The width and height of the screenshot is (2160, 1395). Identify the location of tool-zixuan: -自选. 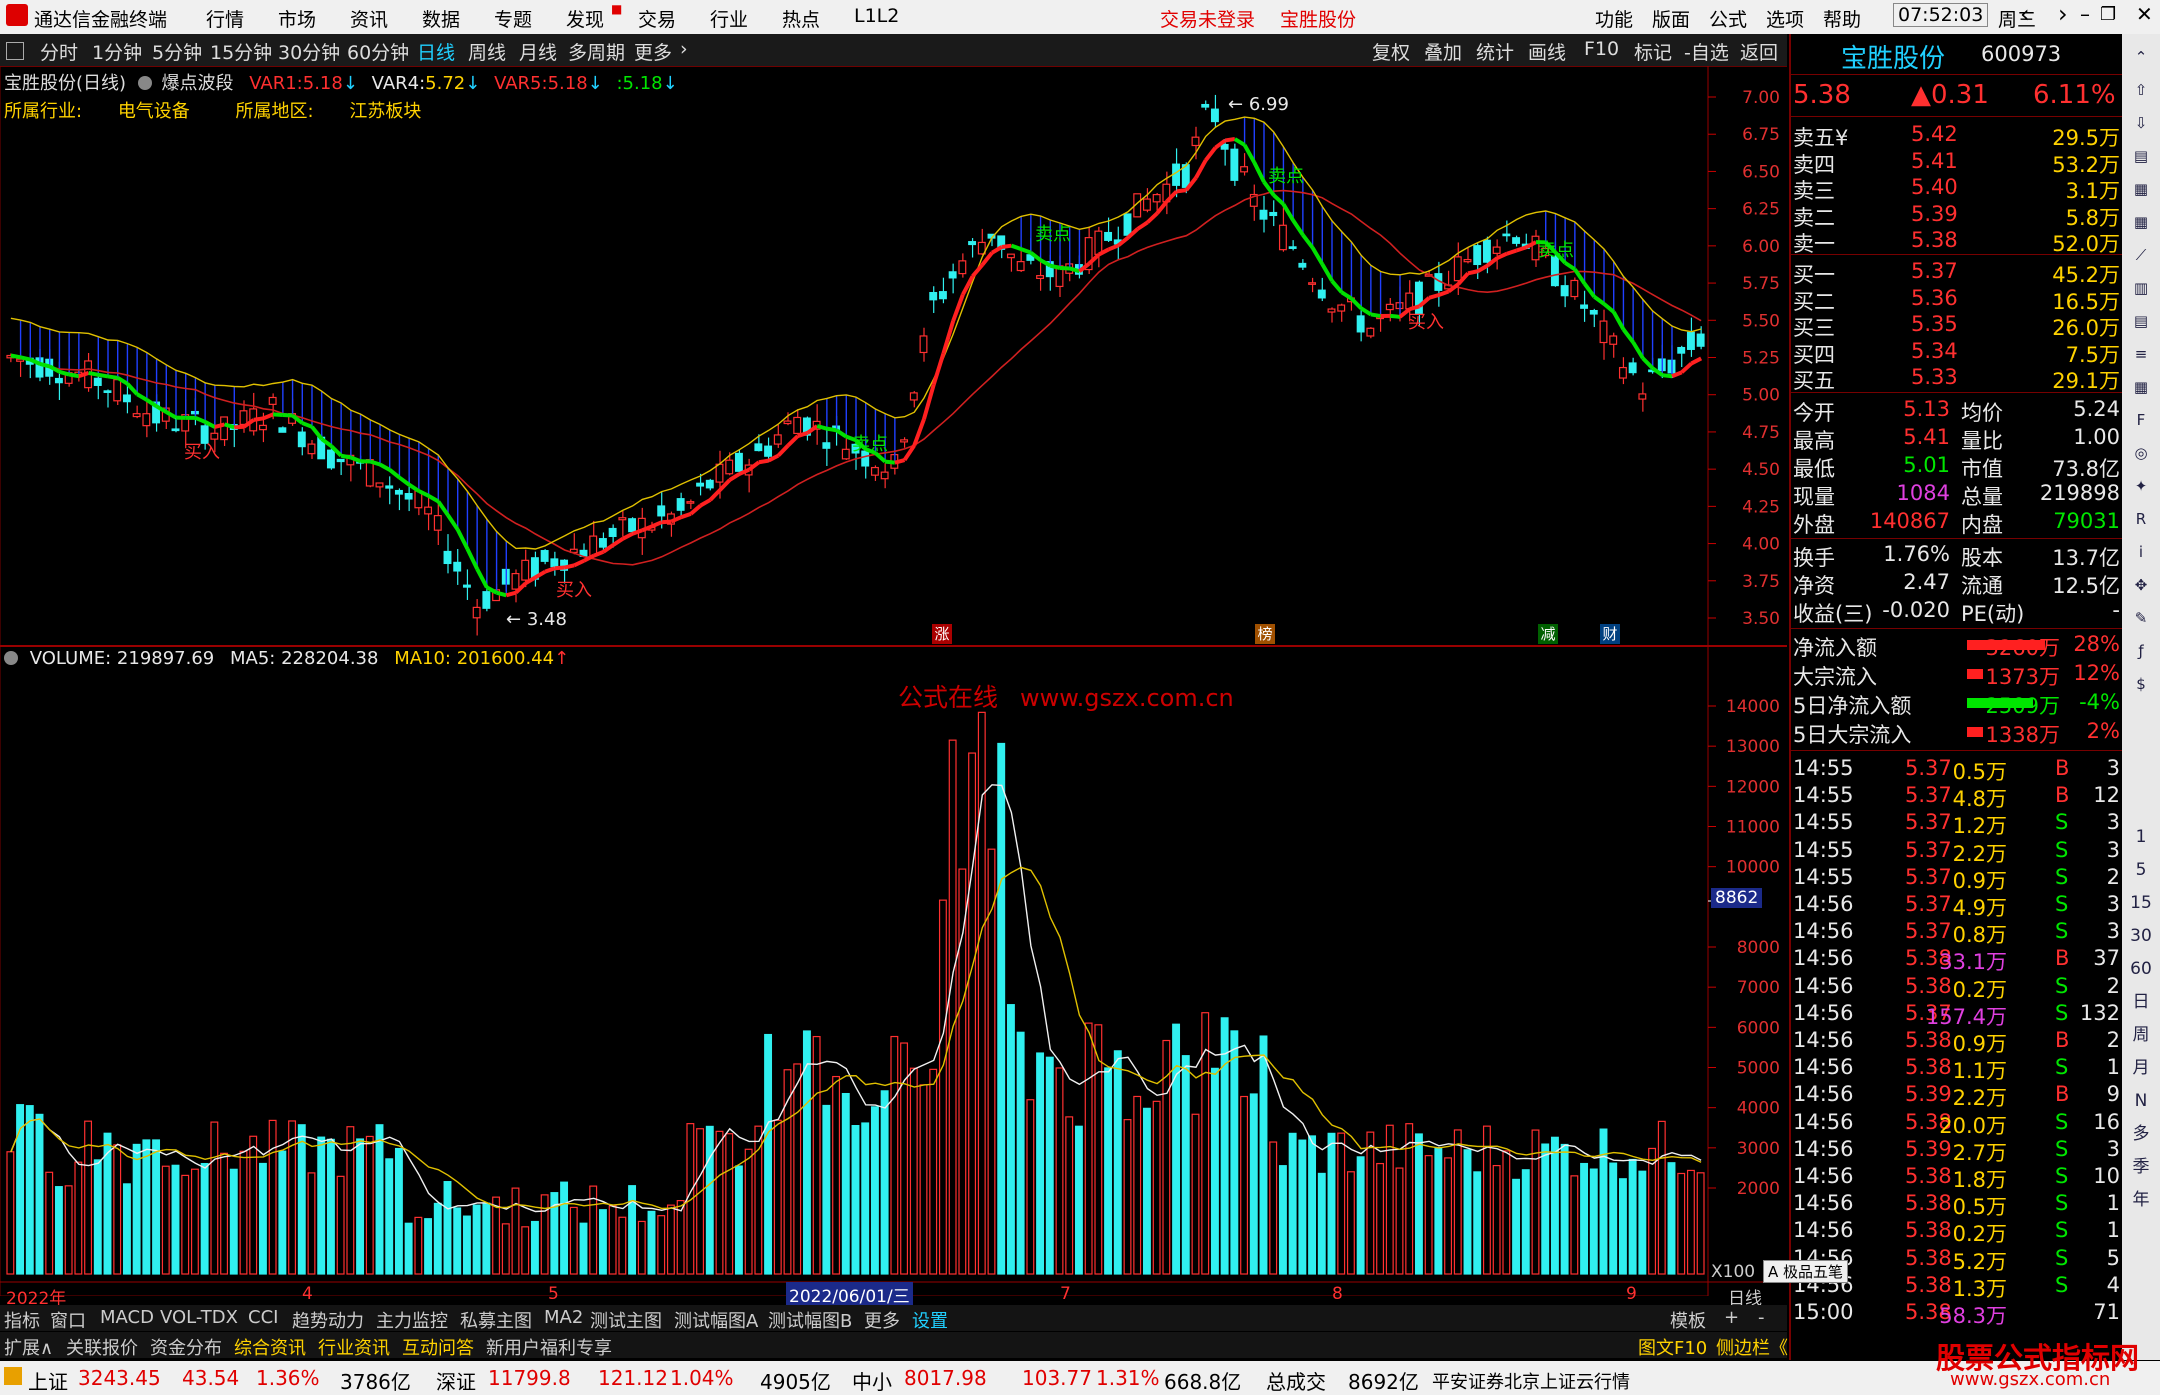
(1706, 51).